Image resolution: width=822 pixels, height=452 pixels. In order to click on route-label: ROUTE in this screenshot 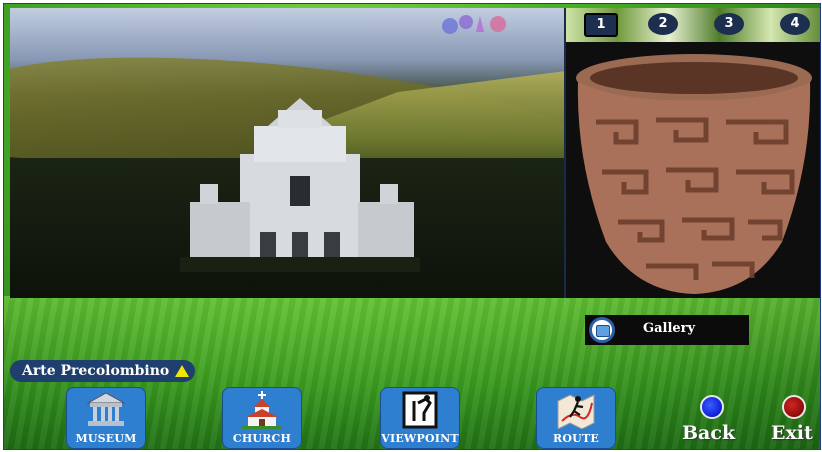, I will do `click(576, 438)`.